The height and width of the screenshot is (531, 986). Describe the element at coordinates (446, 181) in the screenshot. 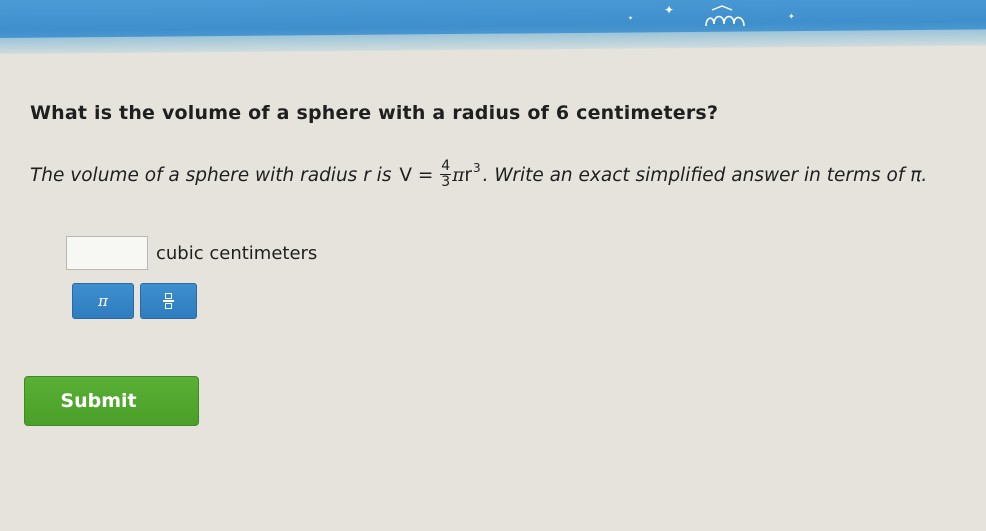

I see `fraction-denominator: 3` at that location.